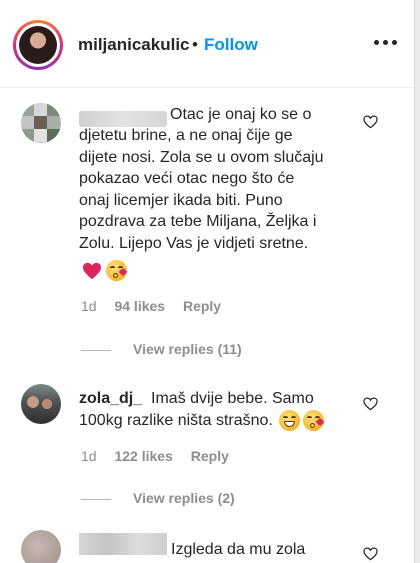 The image size is (420, 563). Describe the element at coordinates (123, 544) in the screenshot. I see `comment-username-blurred` at that location.